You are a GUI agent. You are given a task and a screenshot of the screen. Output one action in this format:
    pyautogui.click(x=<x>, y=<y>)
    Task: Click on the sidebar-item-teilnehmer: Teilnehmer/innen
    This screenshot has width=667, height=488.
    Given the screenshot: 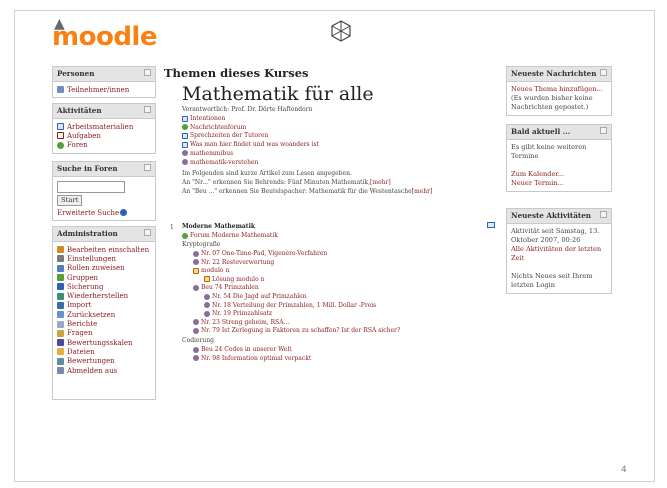 What is the action you would take?
    pyautogui.click(x=104, y=89)
    